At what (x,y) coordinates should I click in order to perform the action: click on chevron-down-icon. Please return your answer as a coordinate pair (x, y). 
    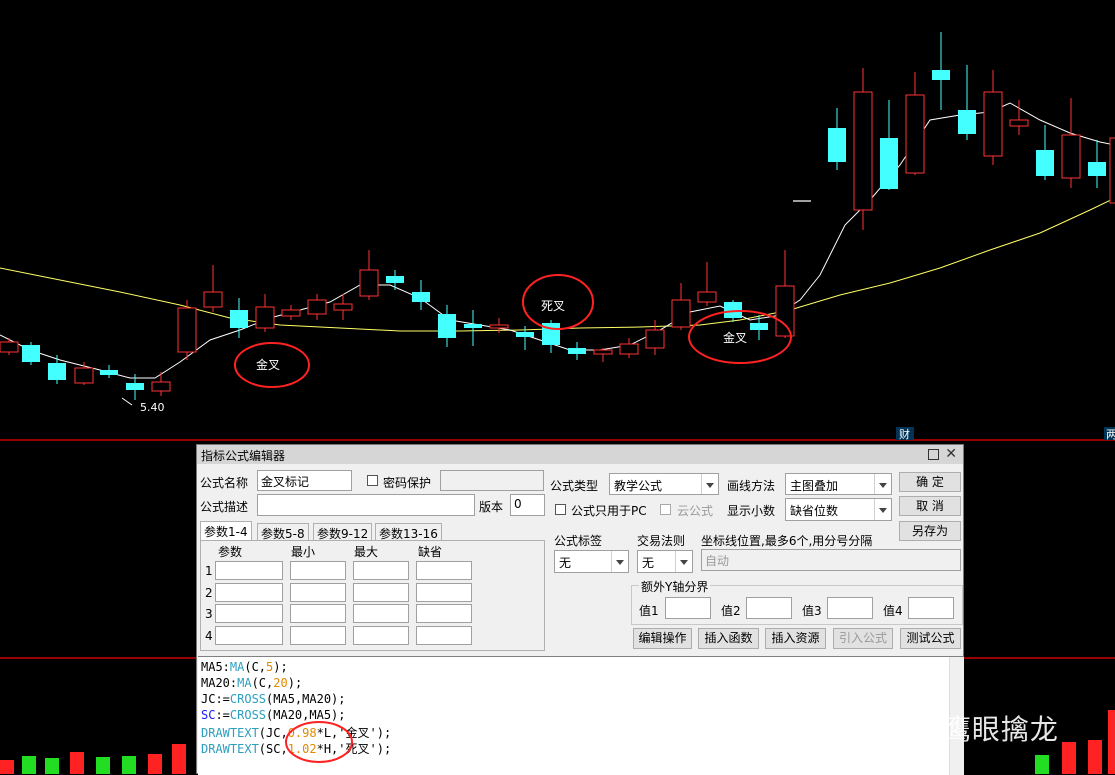
    Looking at the image, I should click on (619, 561).